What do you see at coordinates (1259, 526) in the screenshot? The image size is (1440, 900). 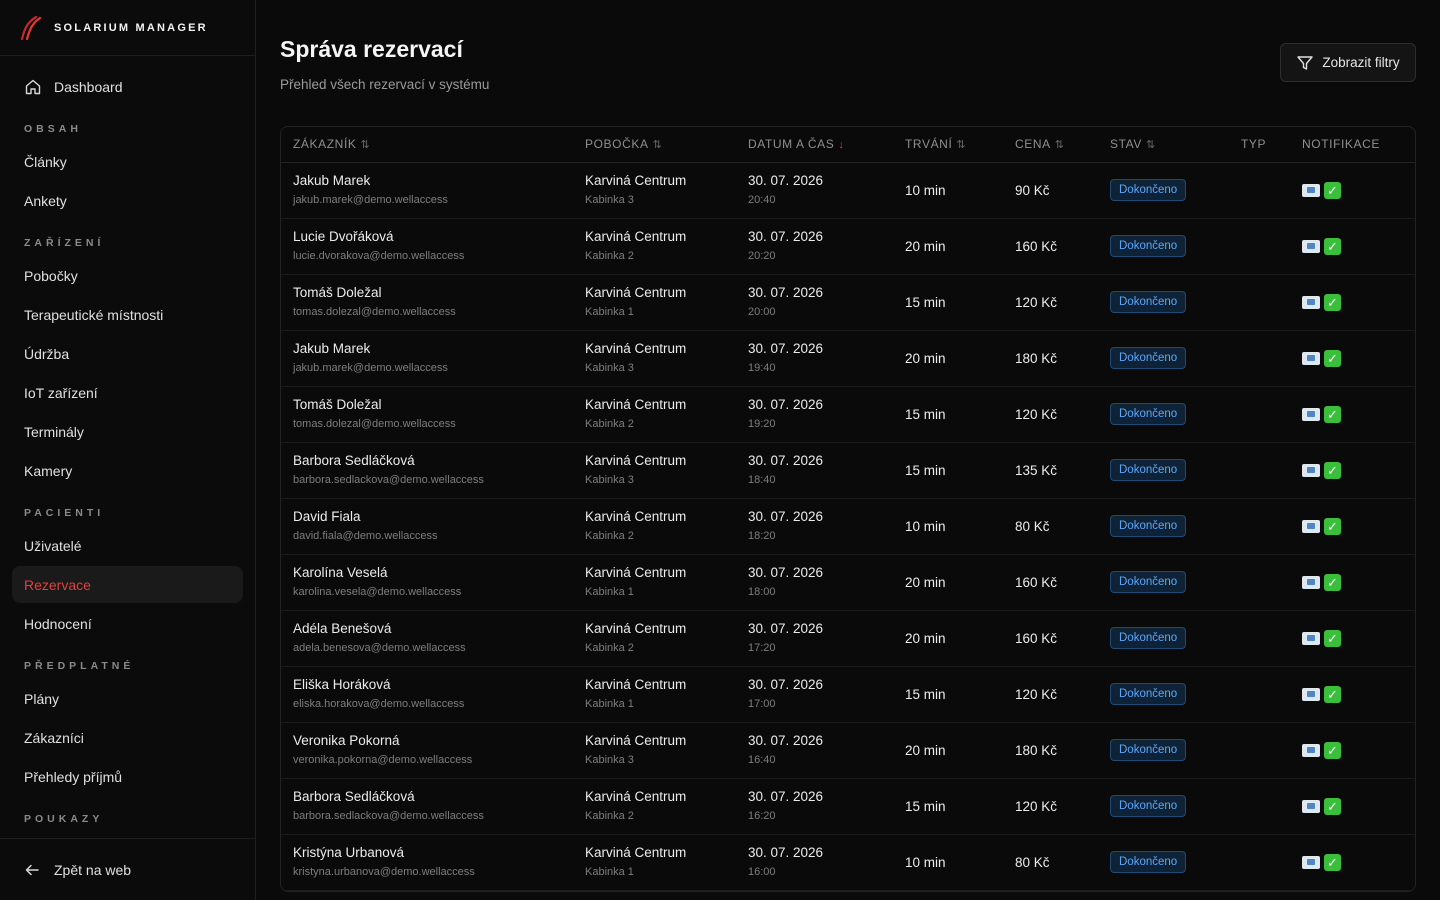 I see `type-cell` at bounding box center [1259, 526].